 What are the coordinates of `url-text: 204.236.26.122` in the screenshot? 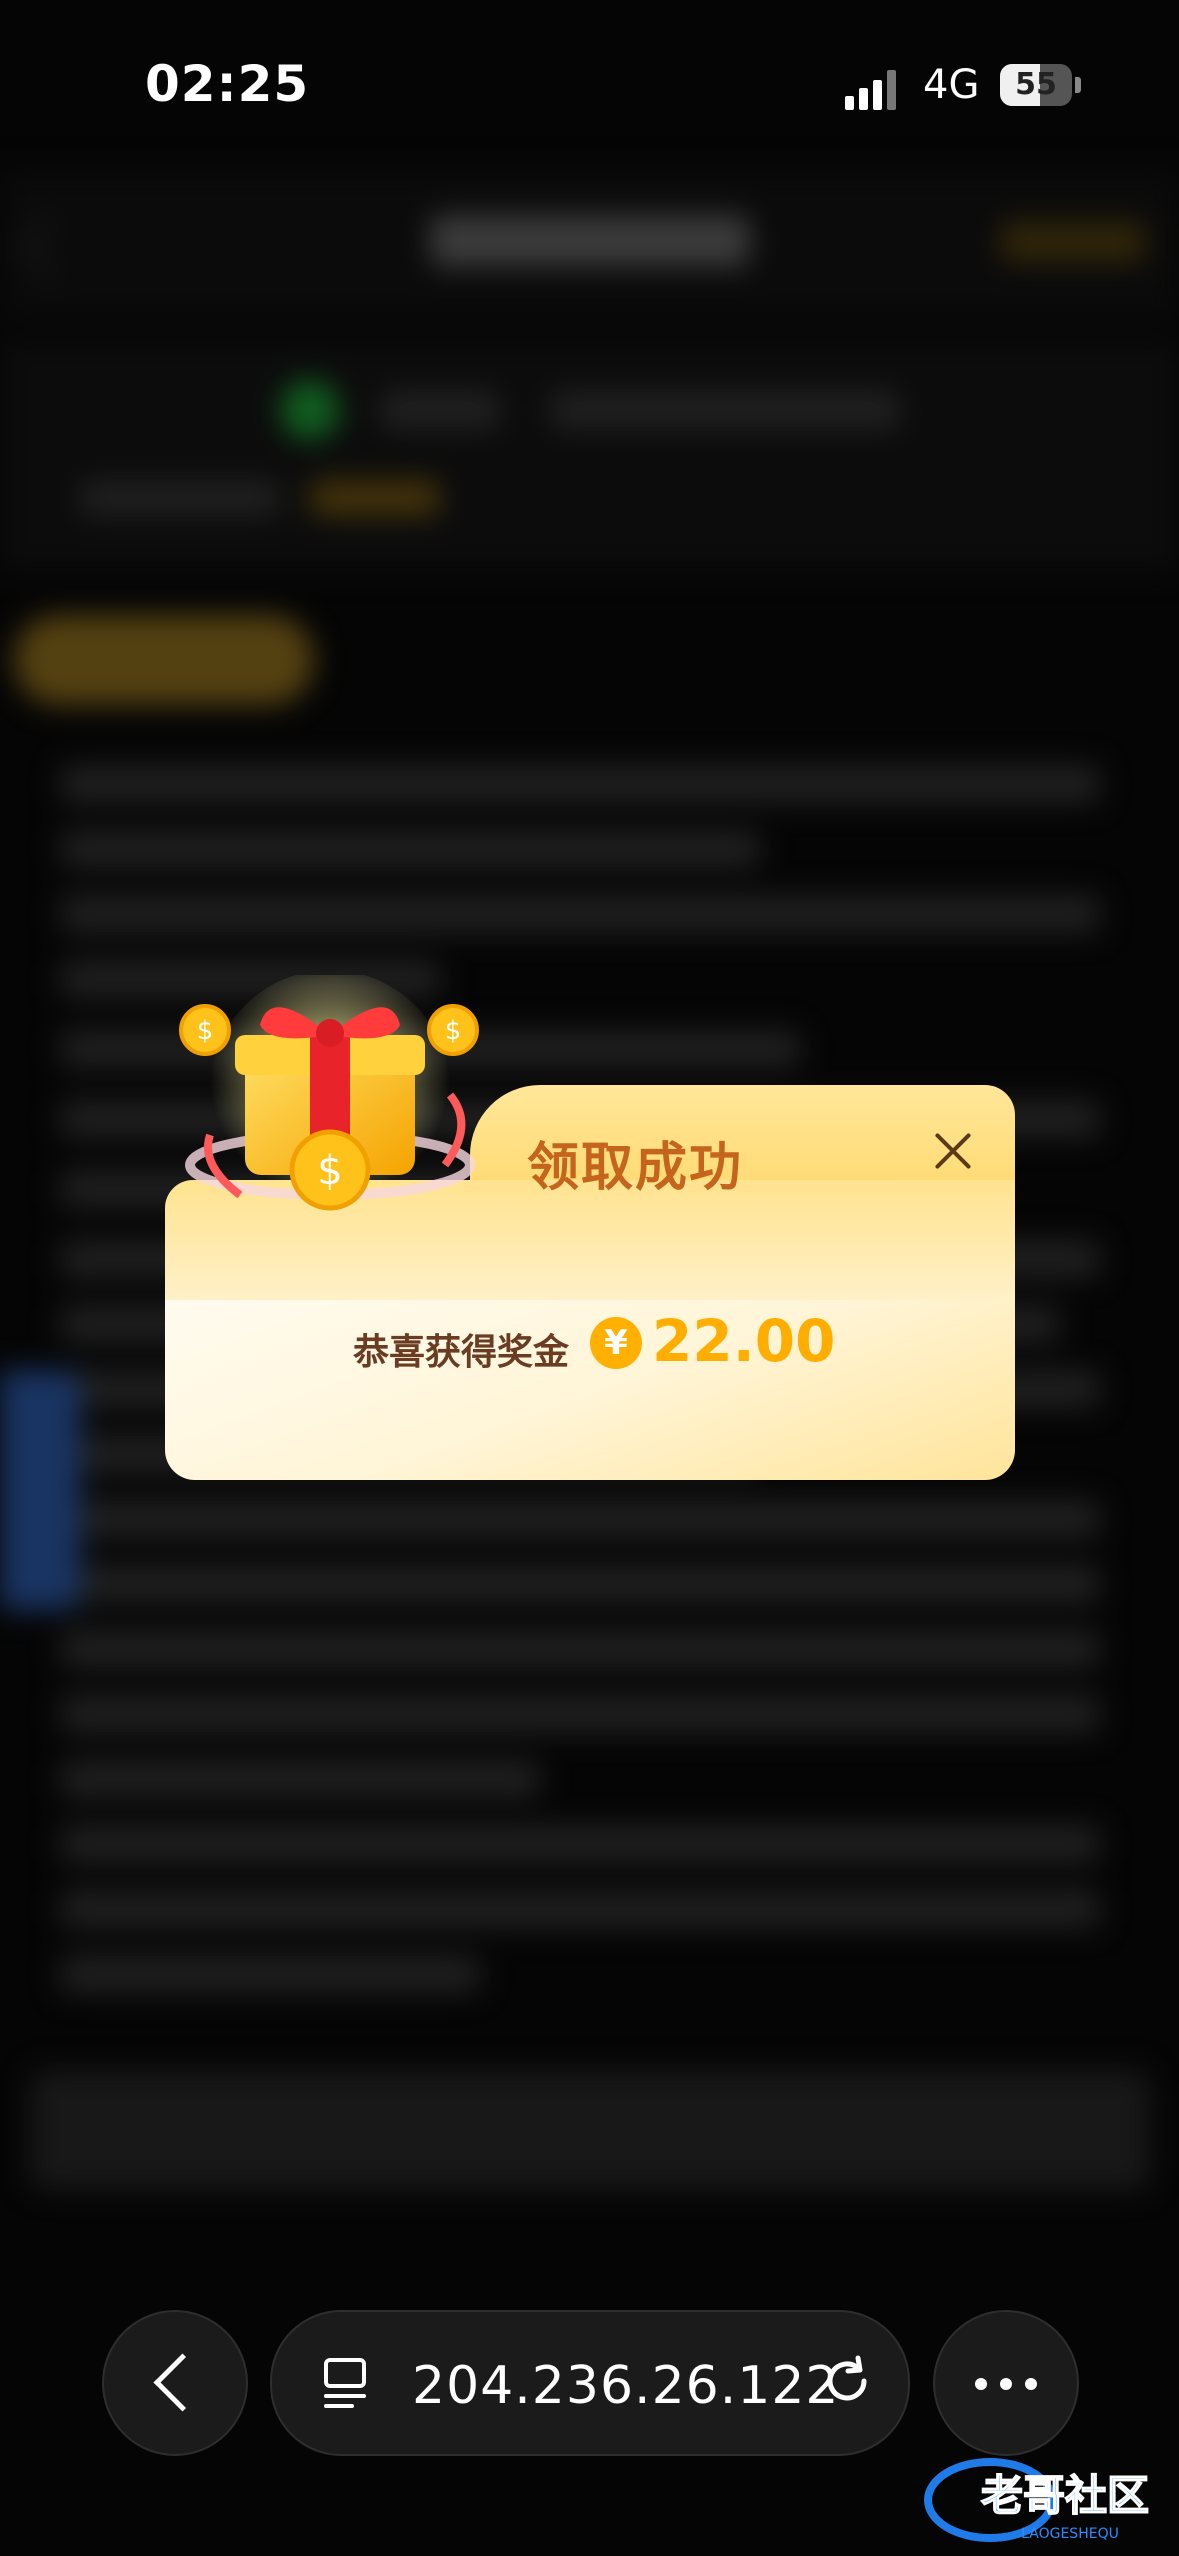 It's located at (626, 2386).